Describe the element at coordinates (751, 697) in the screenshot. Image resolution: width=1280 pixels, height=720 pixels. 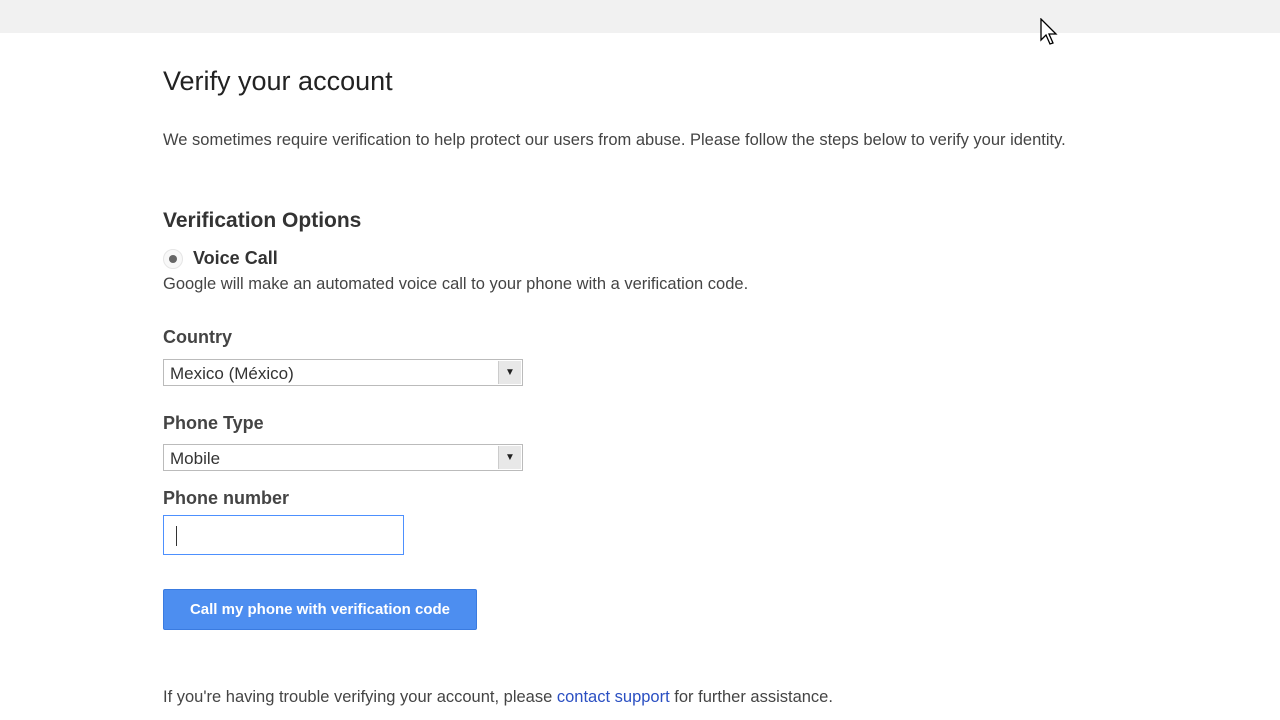
I see `footer-text-after: for further assistance.` at that location.